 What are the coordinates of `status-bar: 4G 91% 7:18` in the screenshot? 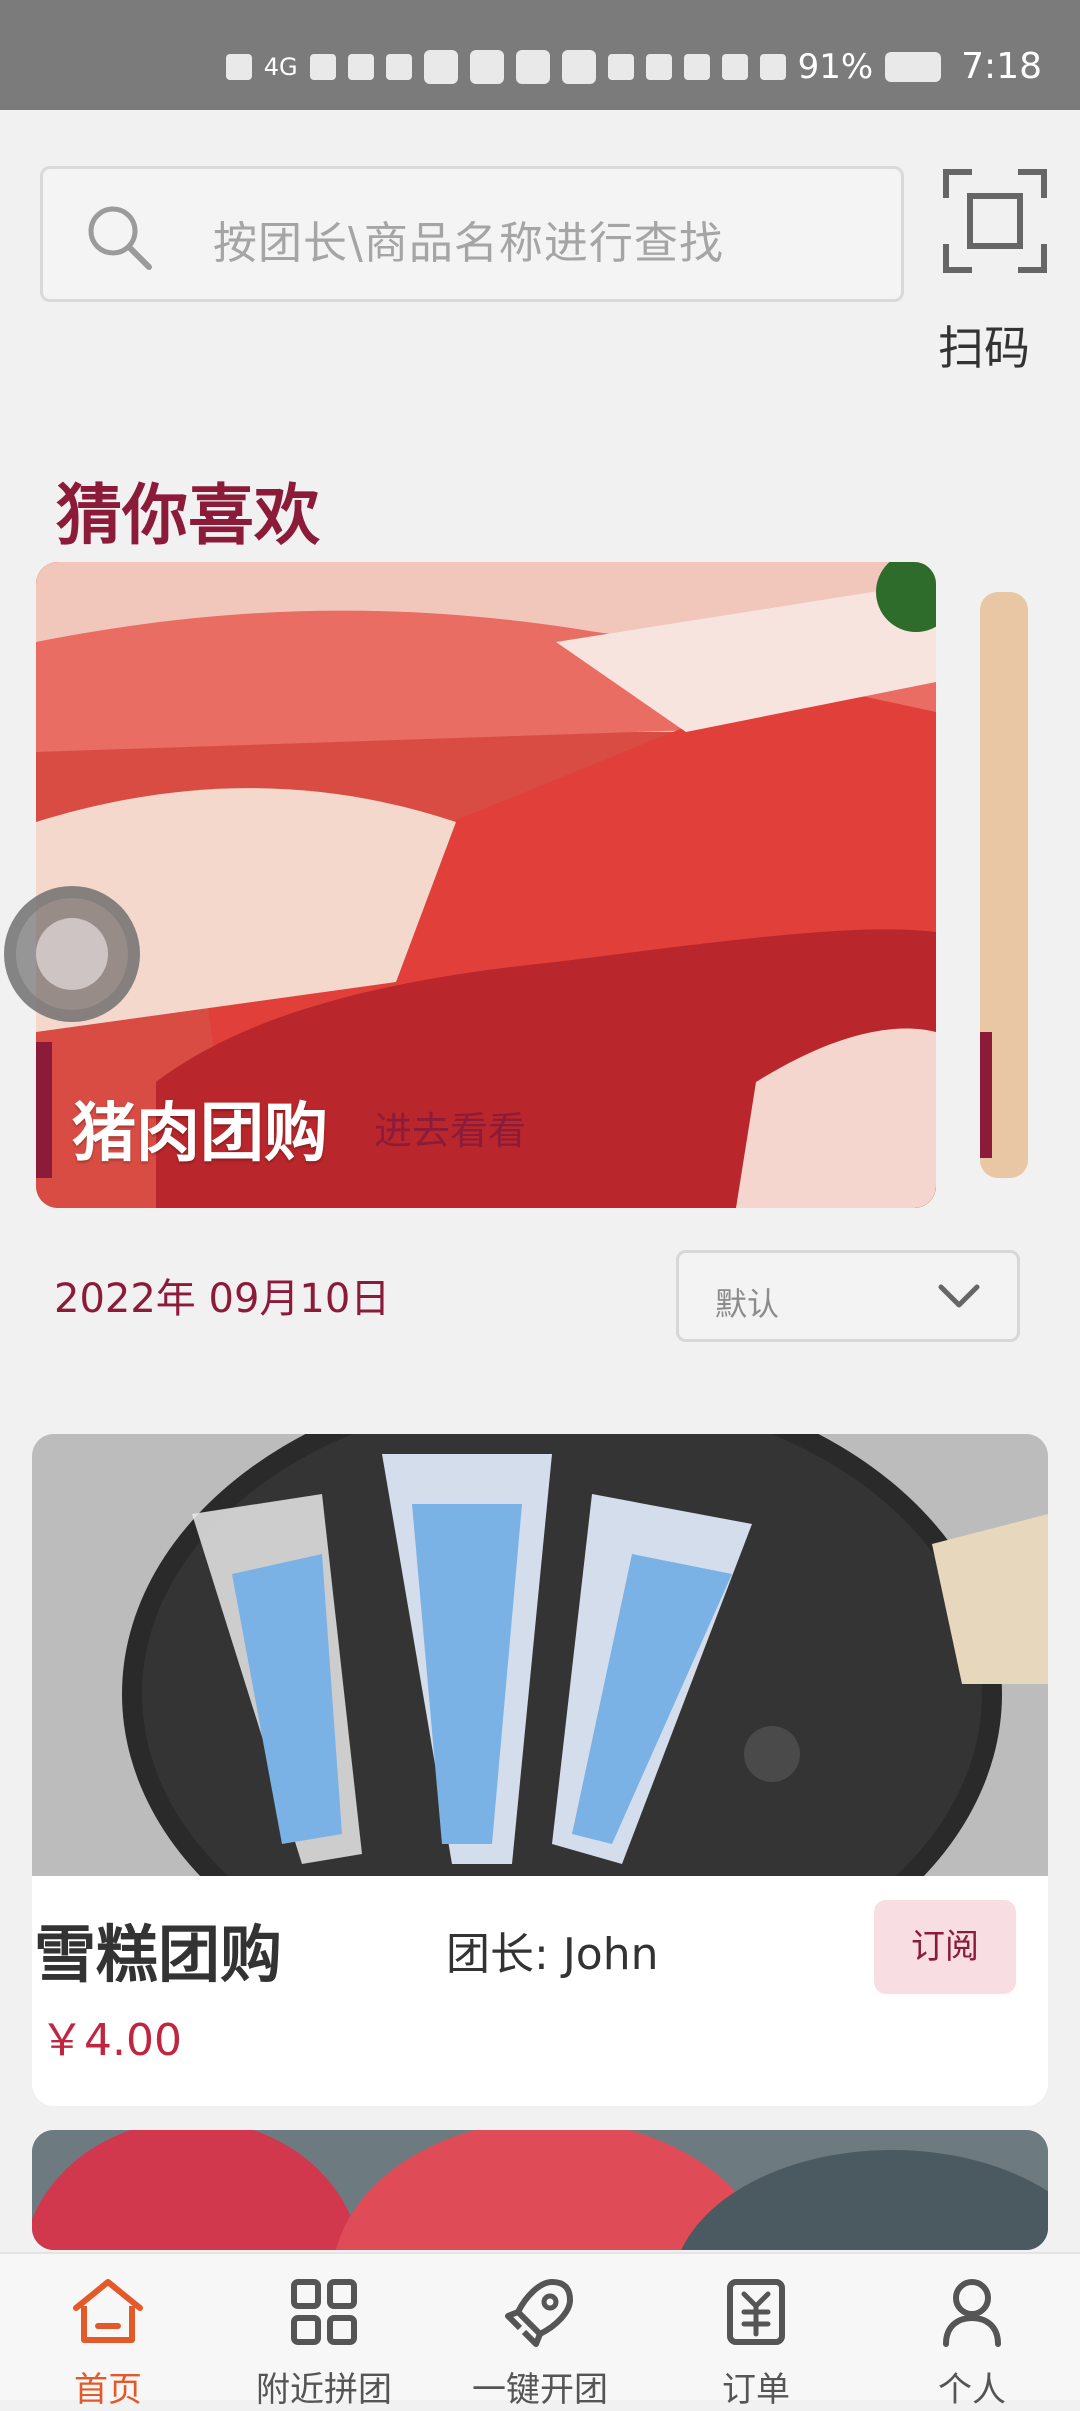 It's located at (540, 55).